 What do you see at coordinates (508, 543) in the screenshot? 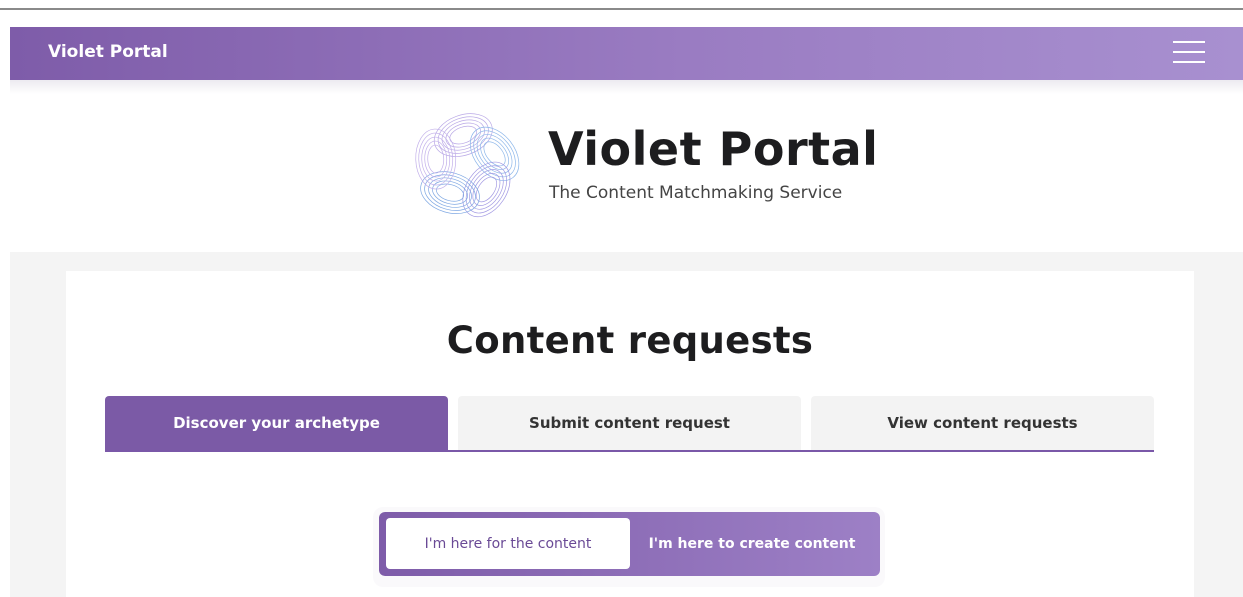
I see `toggle-option-consumer: I'm here for the content` at bounding box center [508, 543].